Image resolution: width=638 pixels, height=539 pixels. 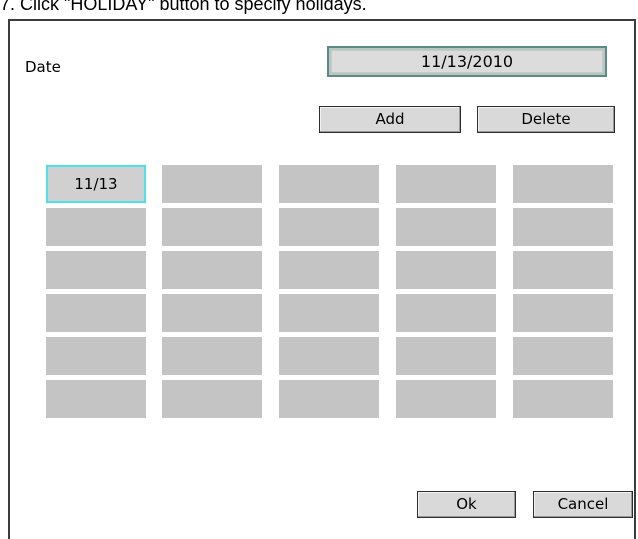 What do you see at coordinates (583, 504) in the screenshot?
I see `cancel-button: Cancel` at bounding box center [583, 504].